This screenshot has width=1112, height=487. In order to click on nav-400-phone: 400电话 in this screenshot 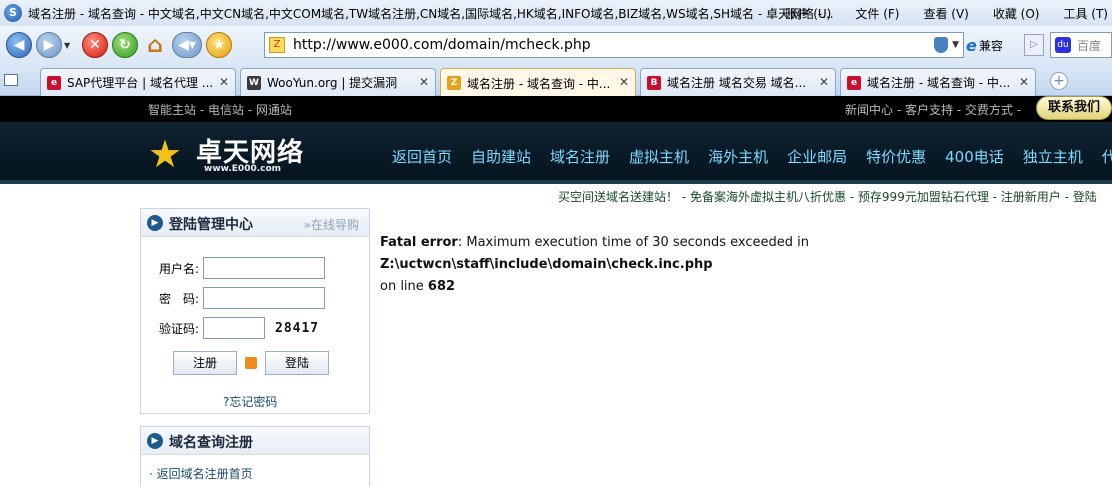, I will do `click(974, 156)`.